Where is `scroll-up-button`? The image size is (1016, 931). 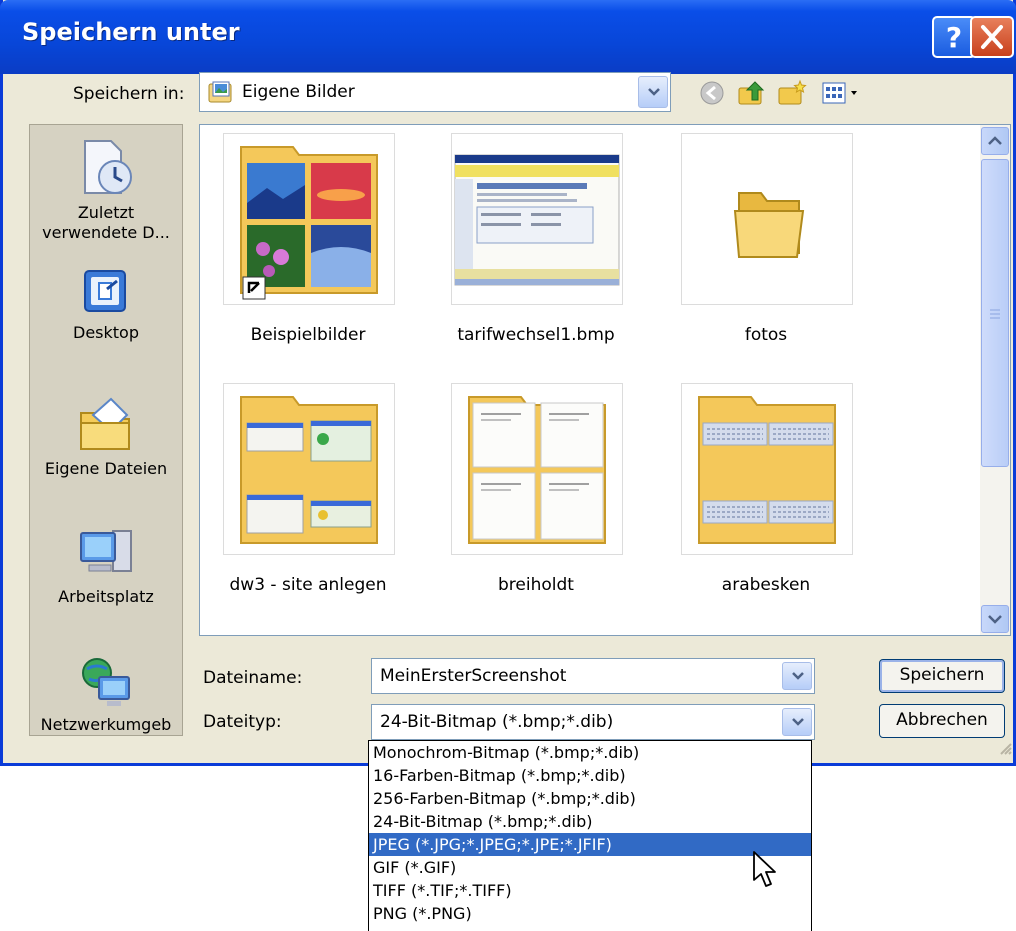
scroll-up-button is located at coordinates (995, 141).